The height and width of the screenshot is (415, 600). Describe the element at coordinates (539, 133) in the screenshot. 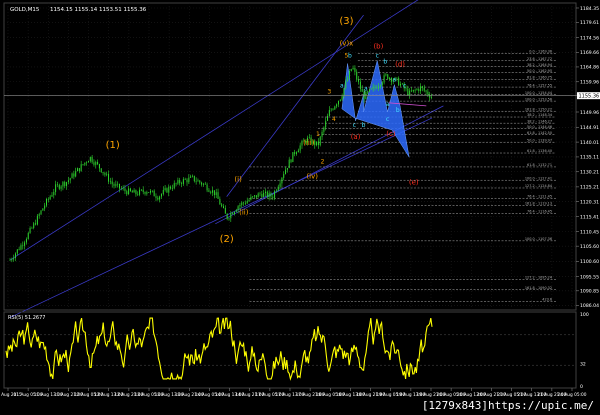

I see `fib-label: 61.8 - 1142.50` at that location.